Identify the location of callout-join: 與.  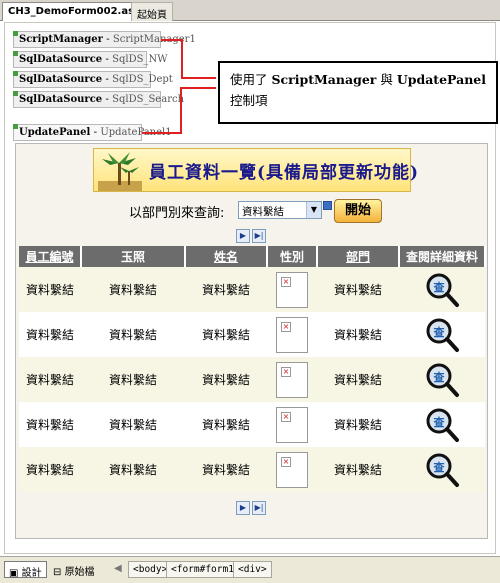
(386, 79).